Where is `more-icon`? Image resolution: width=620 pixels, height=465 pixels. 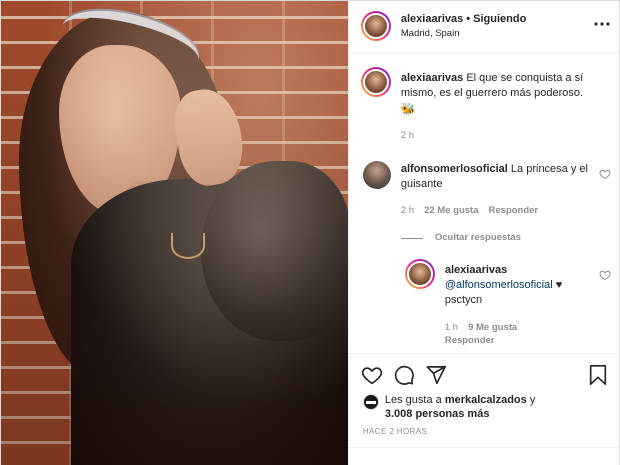
more-icon is located at coordinates (602, 24).